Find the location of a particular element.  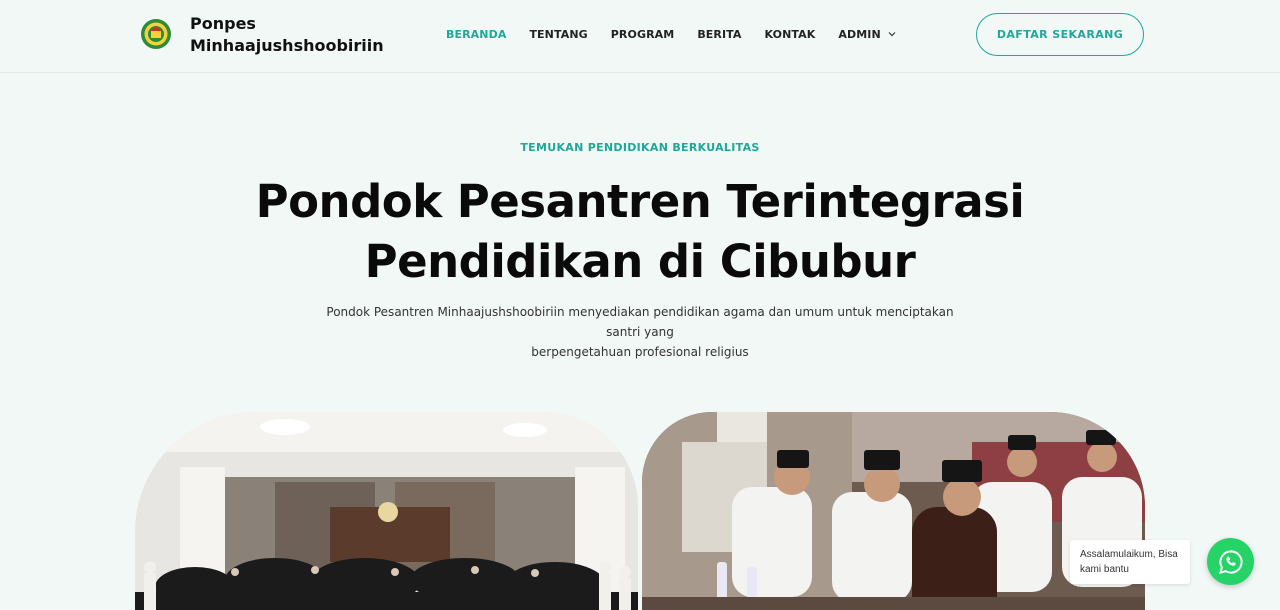

hero-subtitle-line-2: berpengetahuan profesional religius is located at coordinates (640, 352).